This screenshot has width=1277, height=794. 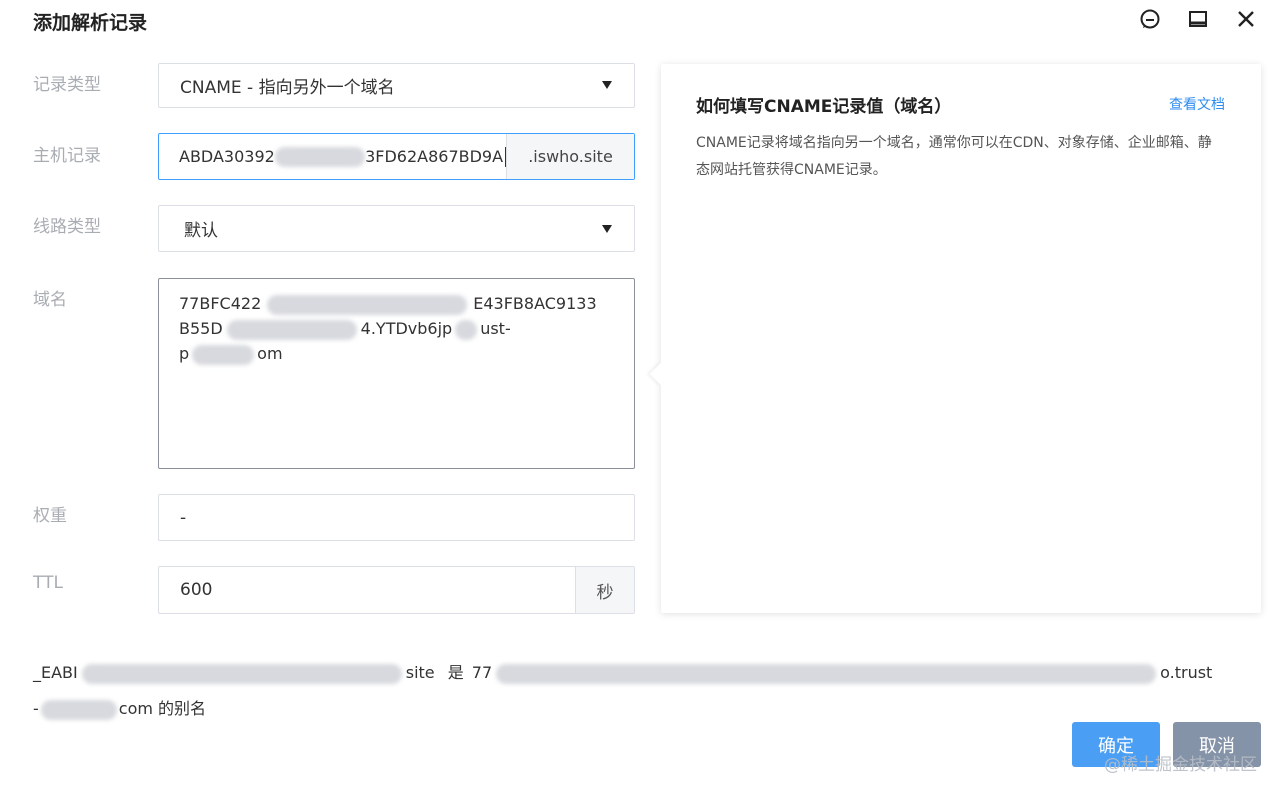 I want to click on host-value-start: ABDA30392, so click(x=227, y=156).